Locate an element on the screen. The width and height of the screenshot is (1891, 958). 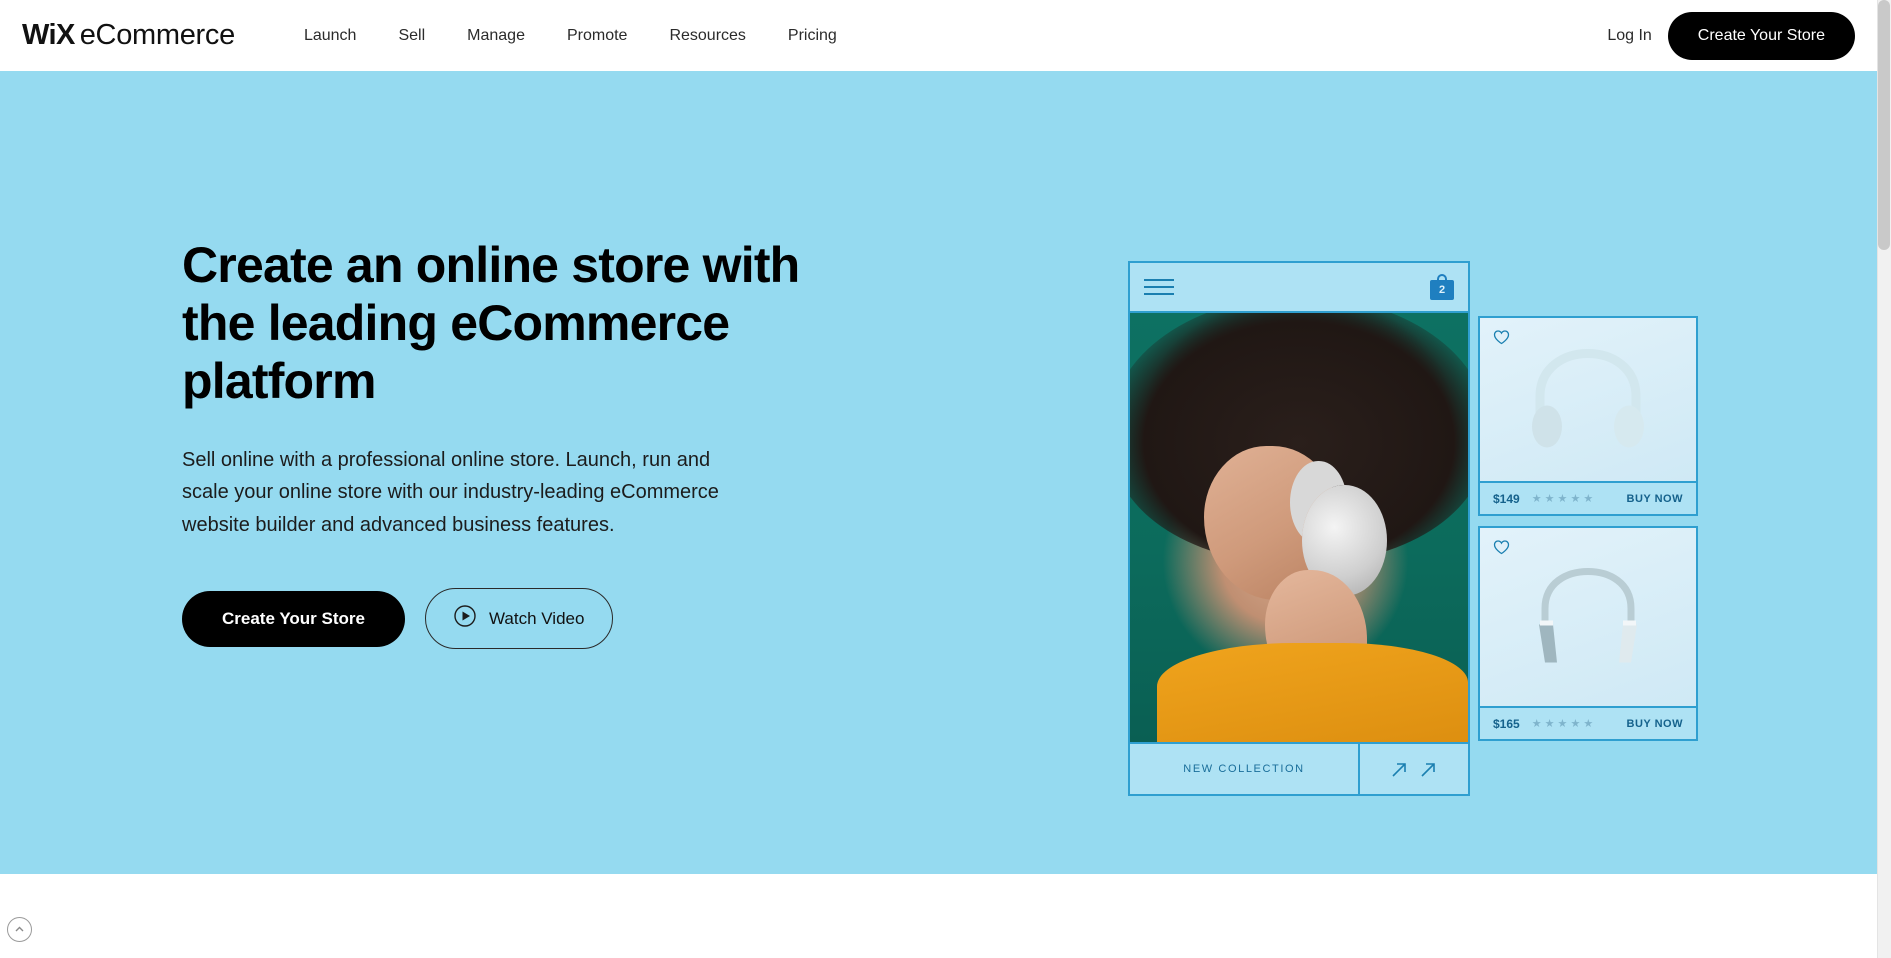
wix-ecommerce-logo: WiX eCommerce is located at coordinates (128, 35).